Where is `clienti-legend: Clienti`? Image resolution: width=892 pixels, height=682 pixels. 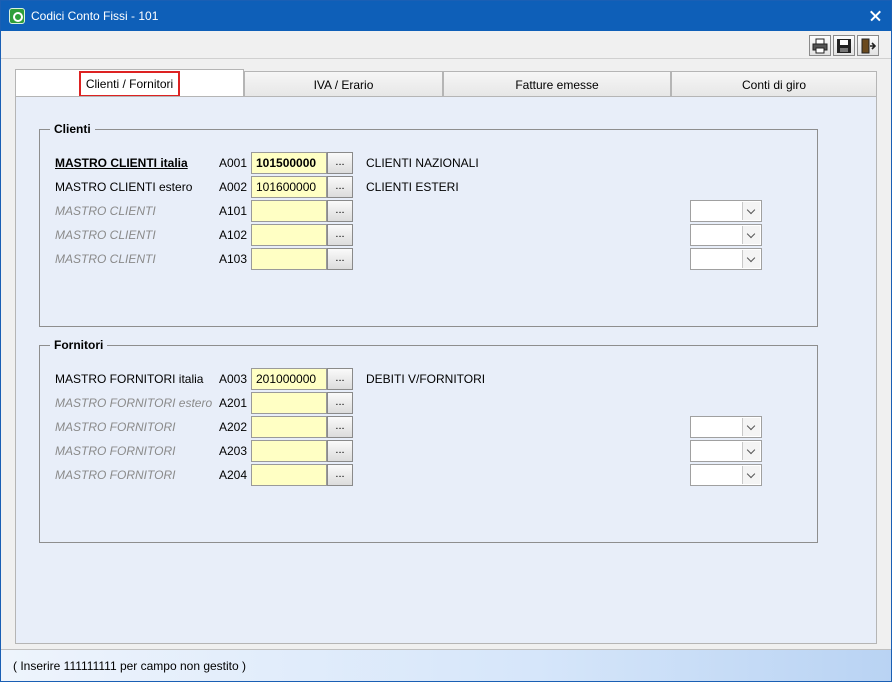 clienti-legend: Clienti is located at coordinates (72, 129).